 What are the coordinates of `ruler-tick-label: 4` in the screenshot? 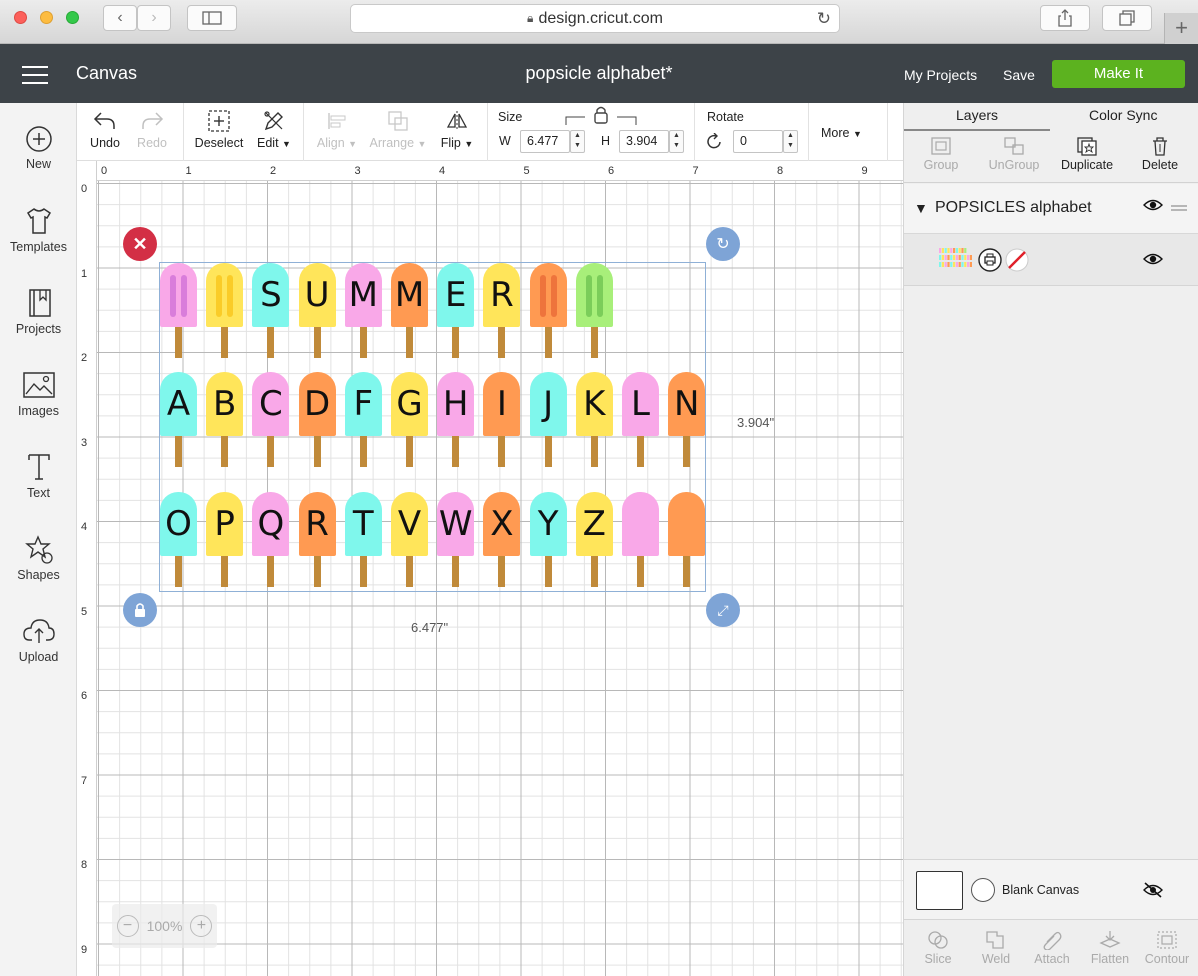 It's located at (84, 527).